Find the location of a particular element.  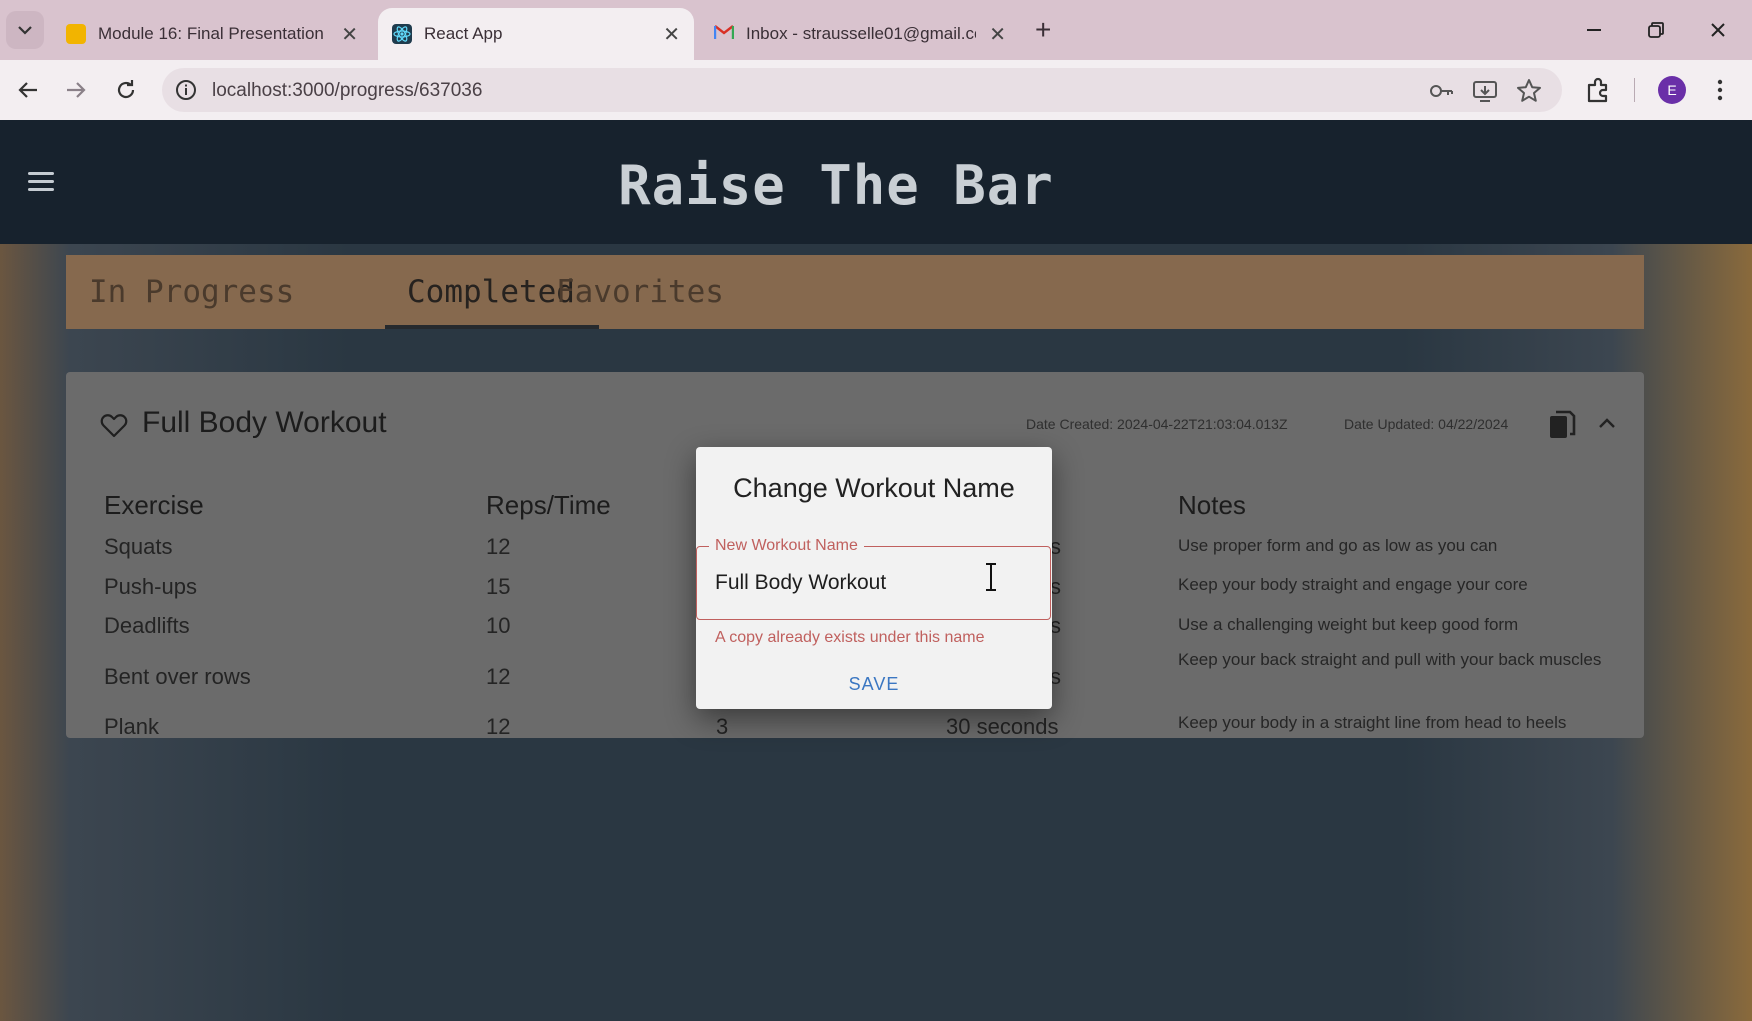

install-app-icon is located at coordinates (1485, 91).